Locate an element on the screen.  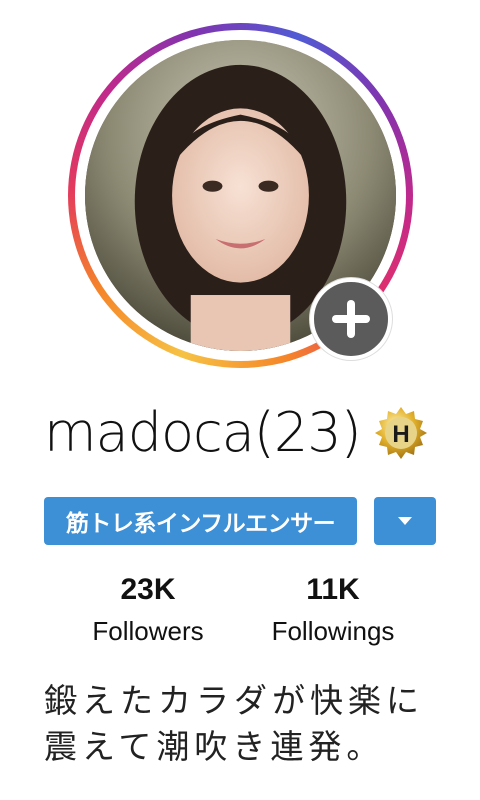
following-count: 11K is located at coordinates (333, 589).